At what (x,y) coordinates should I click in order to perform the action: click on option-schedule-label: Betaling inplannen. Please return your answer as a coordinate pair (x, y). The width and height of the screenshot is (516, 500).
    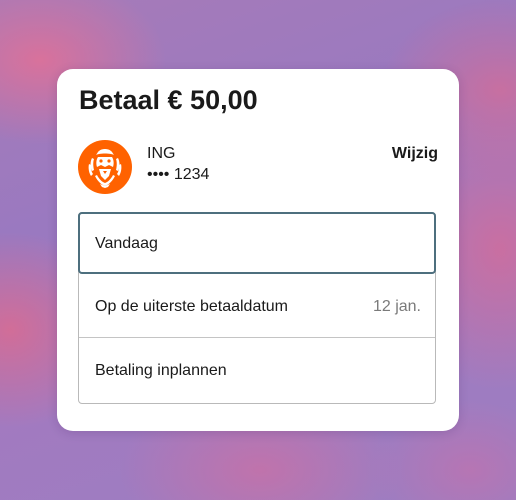
    Looking at the image, I should click on (161, 370).